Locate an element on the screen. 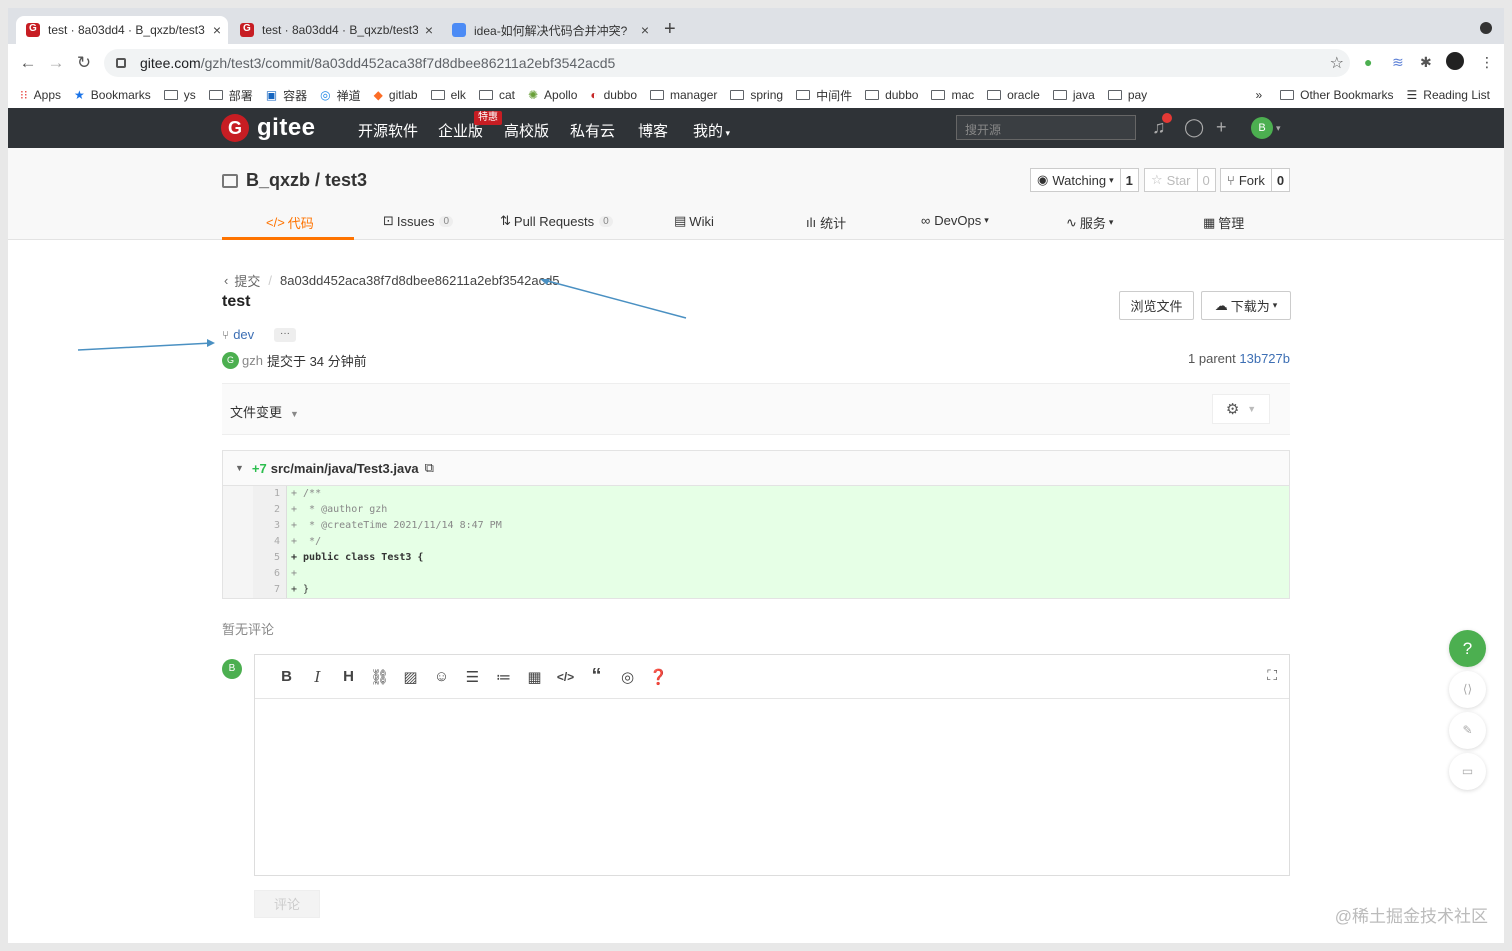 Image resolution: width=1512 pixels, height=951 pixels. annotation-arrow-sha is located at coordinates (615, 299).